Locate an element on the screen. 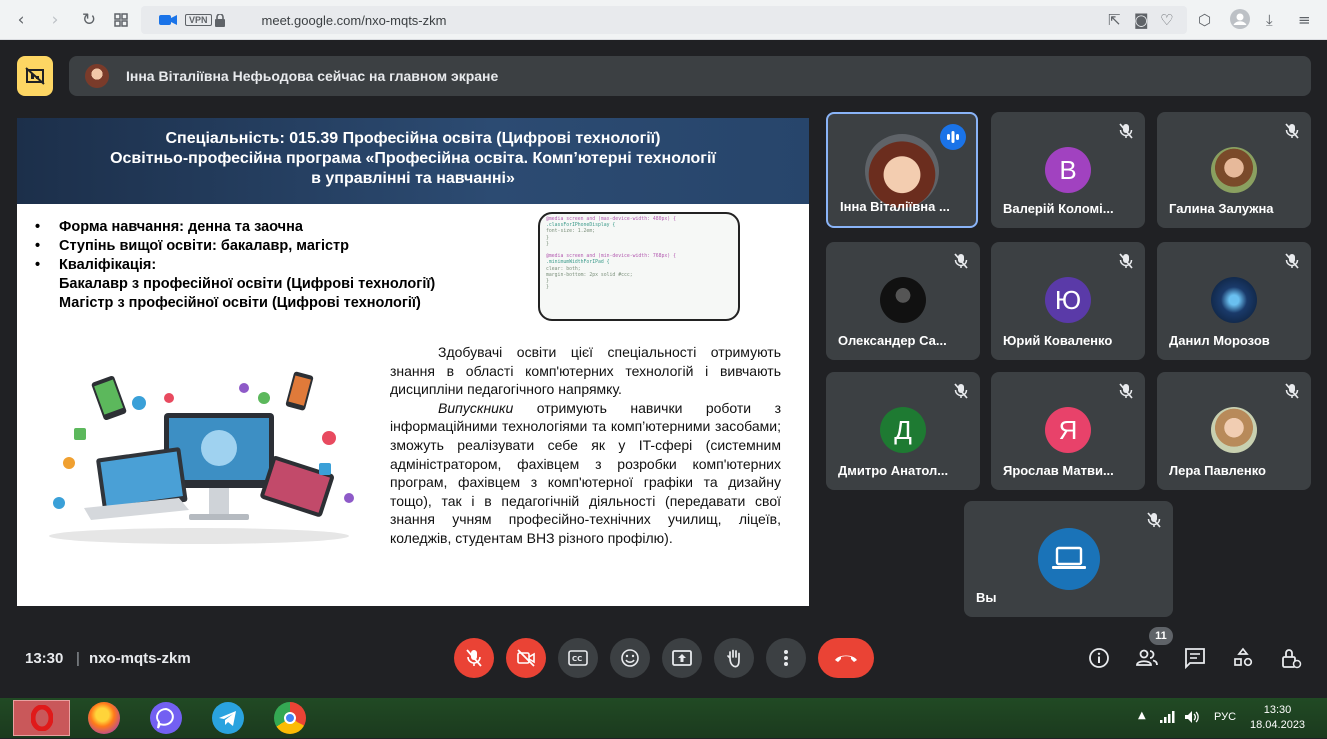 The image size is (1327, 739). host-controls-icon is located at coordinates (1291, 658).